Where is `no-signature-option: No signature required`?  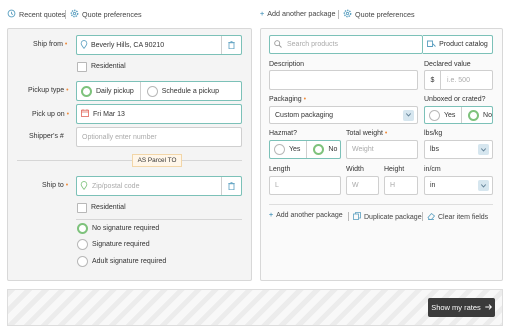
no-signature-option: No signature required is located at coordinates (118, 228).